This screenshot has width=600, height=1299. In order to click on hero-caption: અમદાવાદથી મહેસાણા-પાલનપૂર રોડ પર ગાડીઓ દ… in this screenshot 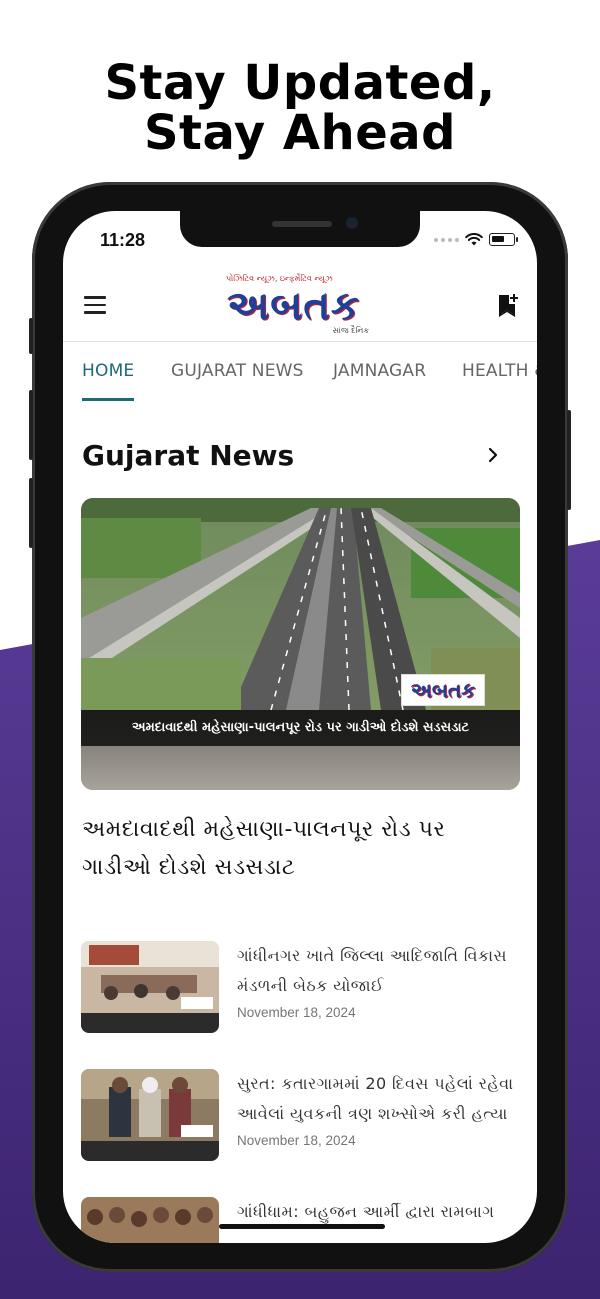, I will do `click(300, 728)`.